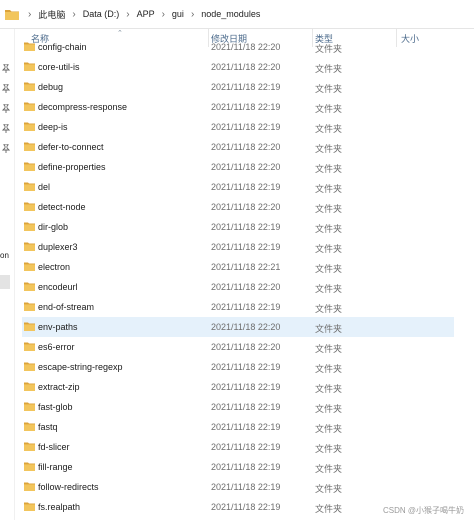  What do you see at coordinates (48, 427) in the screenshot?
I see `item-name: fastq` at bounding box center [48, 427].